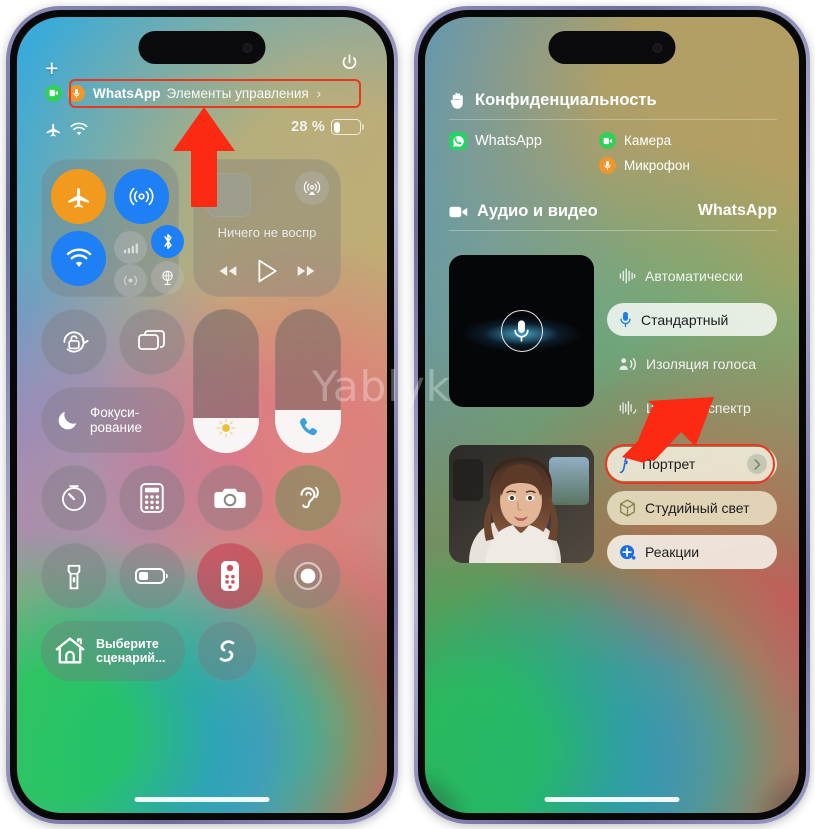 The image size is (815, 829). I want to click on airplane-icon, so click(78, 197).